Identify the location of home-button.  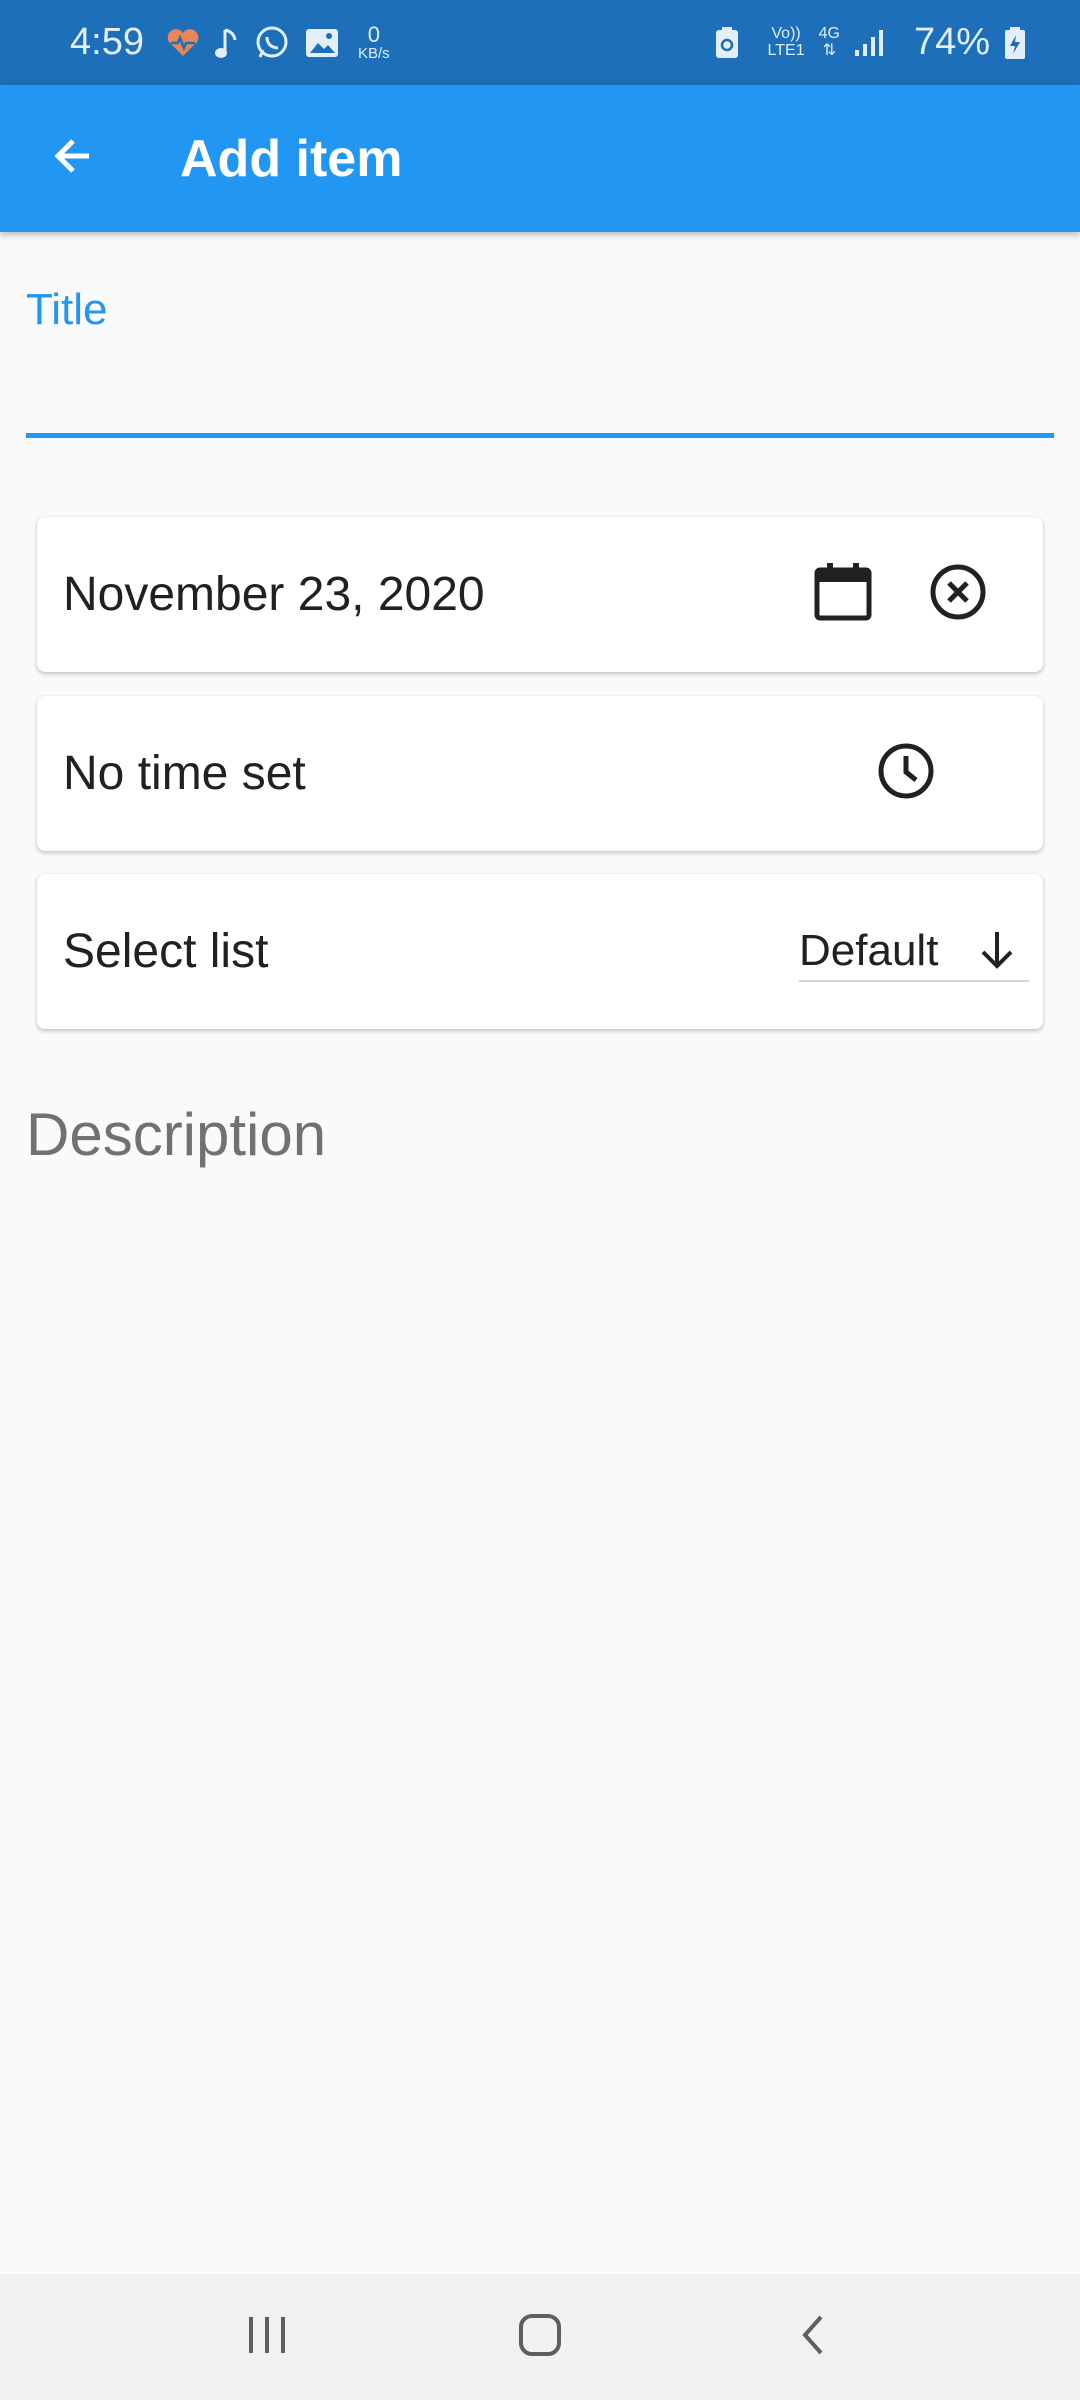
(540, 2337).